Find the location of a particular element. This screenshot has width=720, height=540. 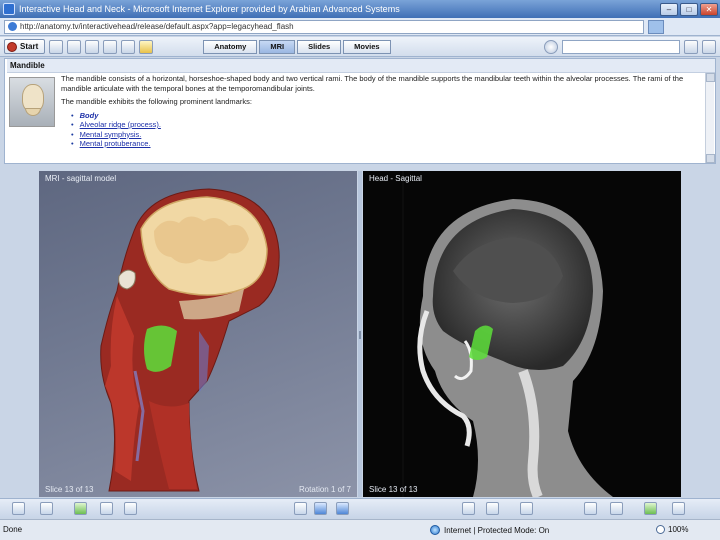

security-zone: Internet | Protected Mode: On is located at coordinates (489, 530).